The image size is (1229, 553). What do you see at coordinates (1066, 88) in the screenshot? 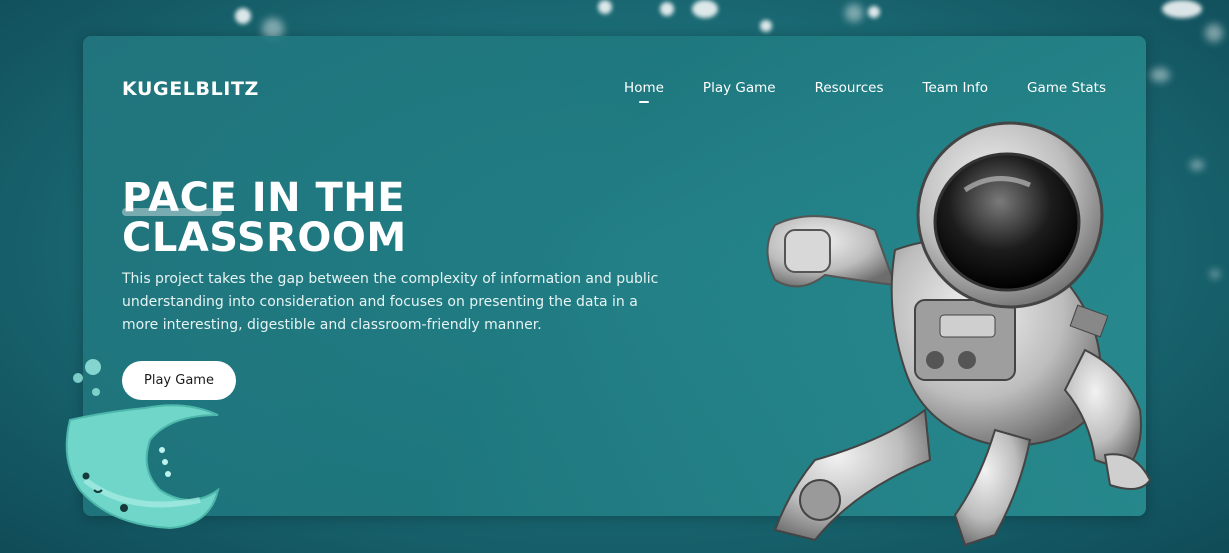
I see `nav-game-stats: Game Stats` at bounding box center [1066, 88].